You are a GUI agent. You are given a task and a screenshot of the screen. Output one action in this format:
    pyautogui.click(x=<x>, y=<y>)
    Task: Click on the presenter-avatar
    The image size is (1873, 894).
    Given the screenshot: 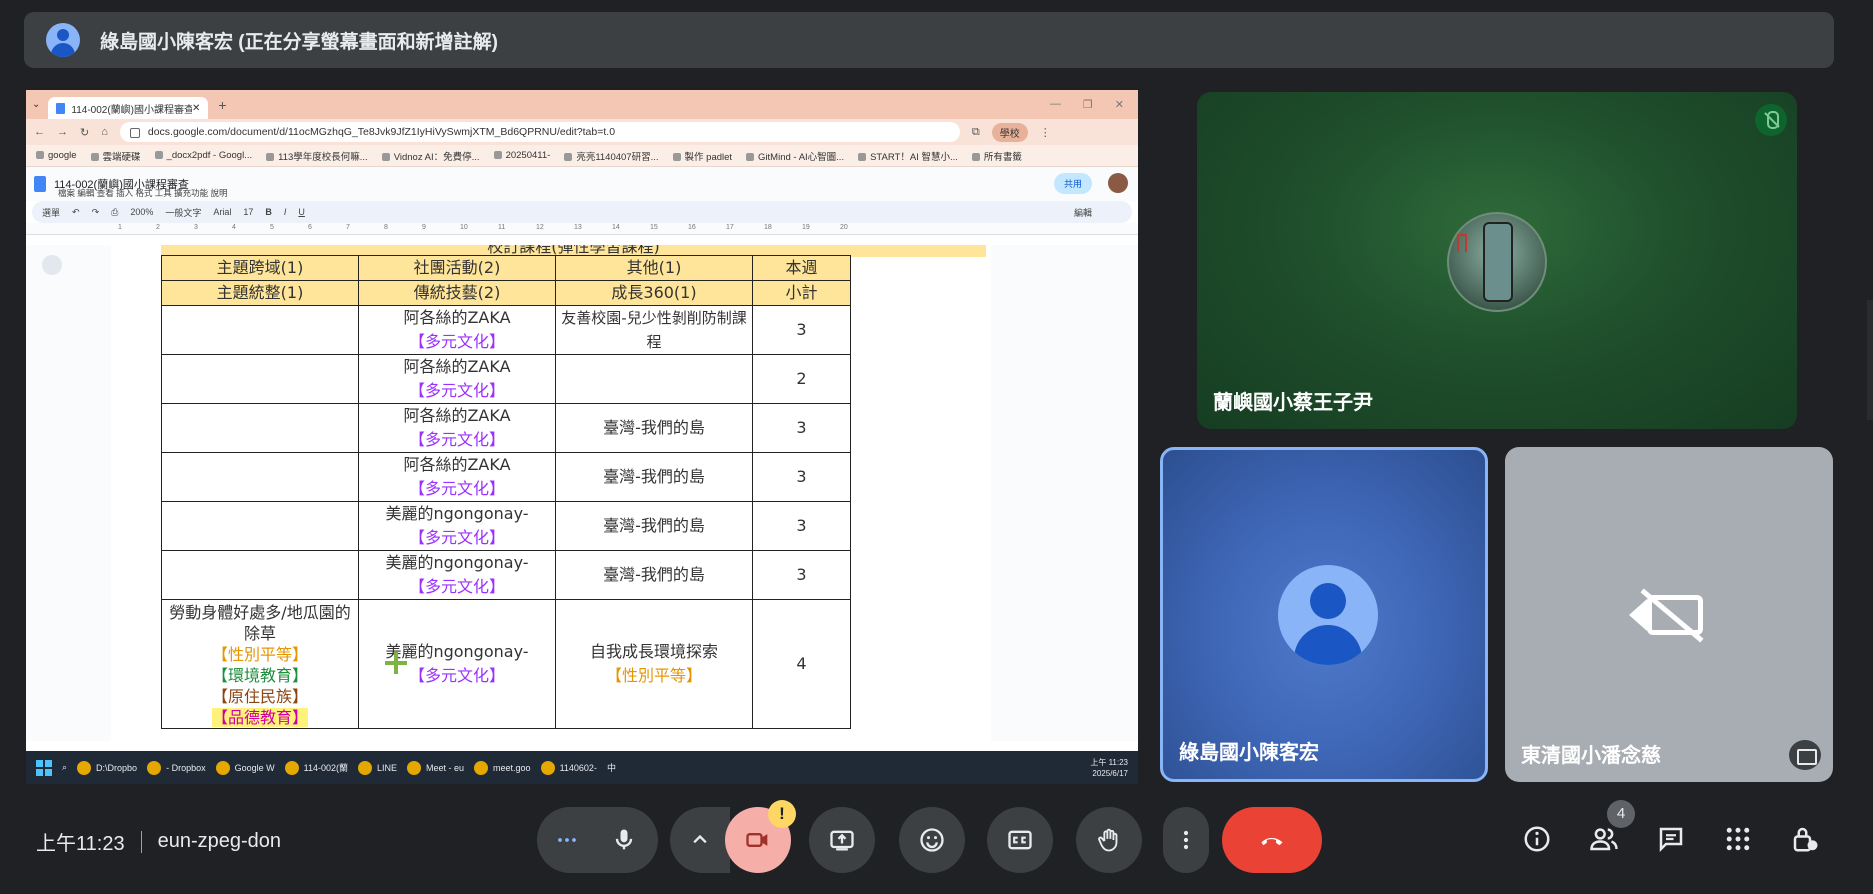 What is the action you would take?
    pyautogui.click(x=63, y=40)
    